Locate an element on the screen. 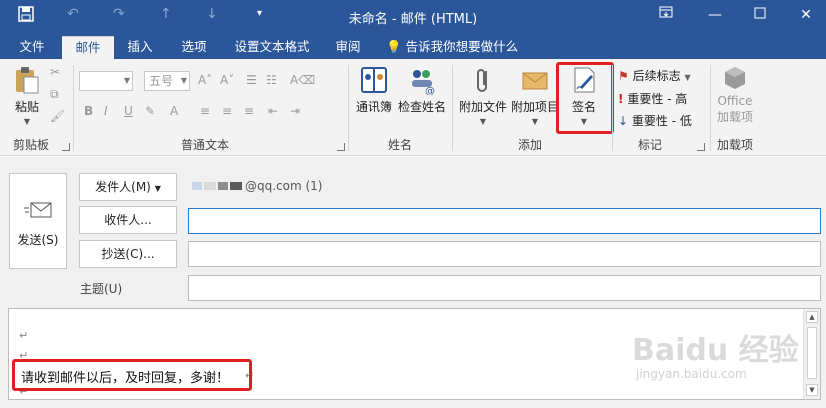 The width and height of the screenshot is (826, 408). check-names-icon: @ is located at coordinates (423, 83).